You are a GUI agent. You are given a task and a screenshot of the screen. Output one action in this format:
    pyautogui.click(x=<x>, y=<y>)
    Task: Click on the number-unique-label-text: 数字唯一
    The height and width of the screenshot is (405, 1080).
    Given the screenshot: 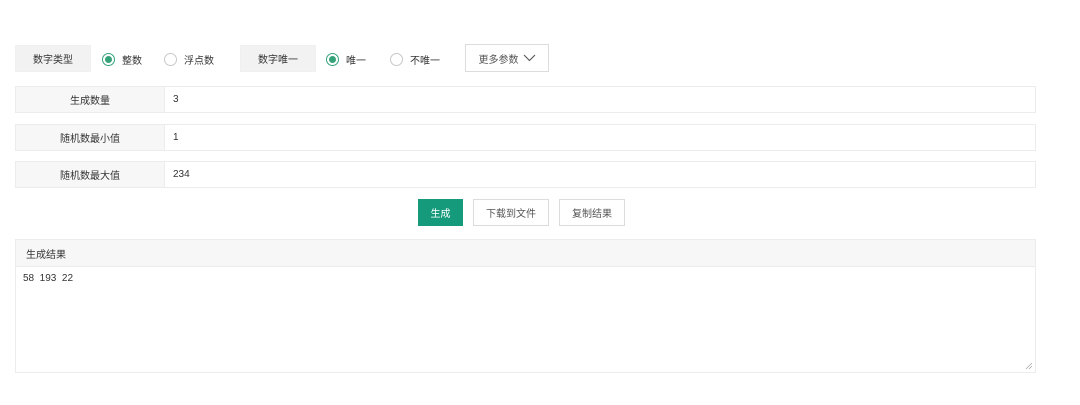 What is the action you would take?
    pyautogui.click(x=278, y=60)
    